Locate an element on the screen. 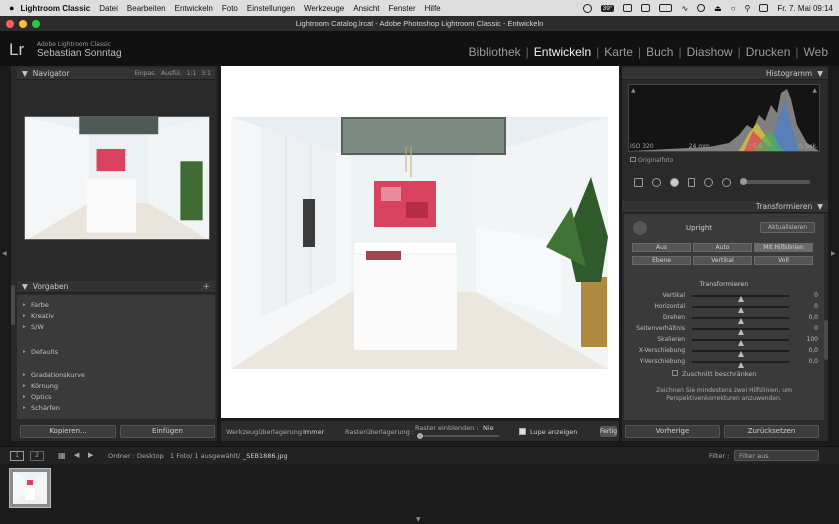 Image resolution: width=839 pixels, height=524 pixels. module-drucken: Drucken is located at coordinates (768, 52).